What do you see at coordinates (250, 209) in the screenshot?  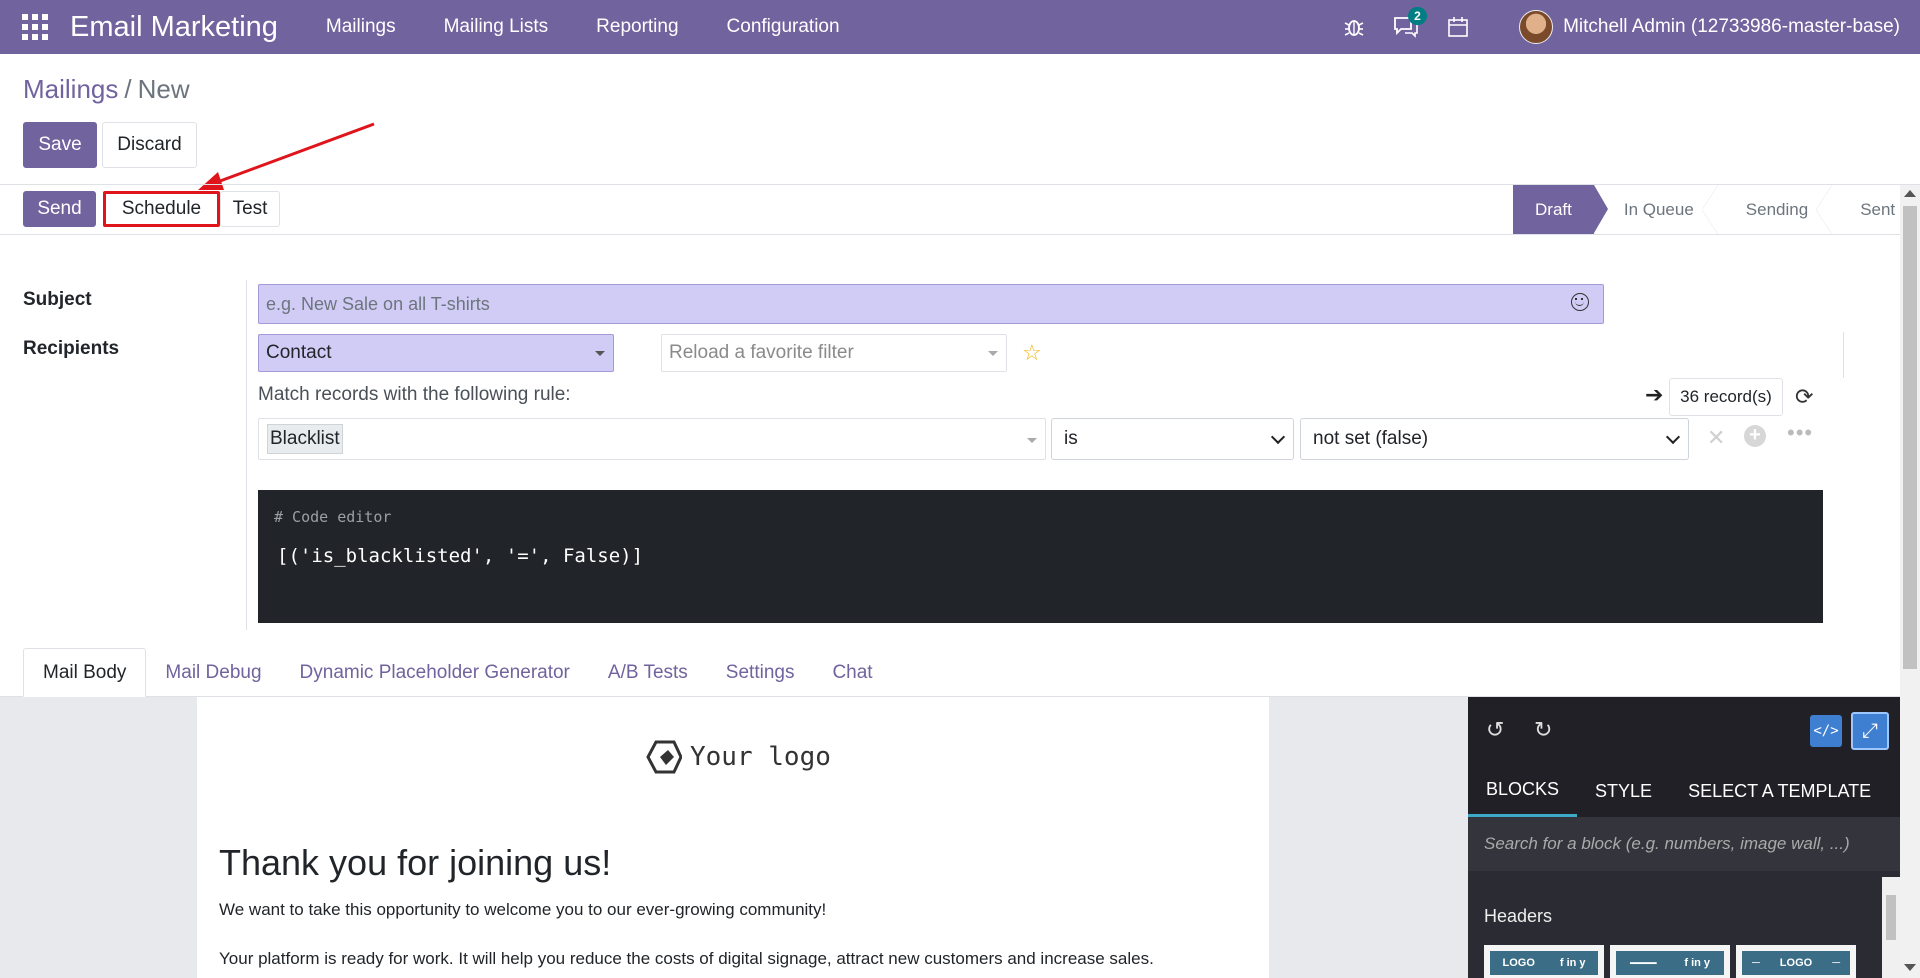 I see `test-button: Test` at bounding box center [250, 209].